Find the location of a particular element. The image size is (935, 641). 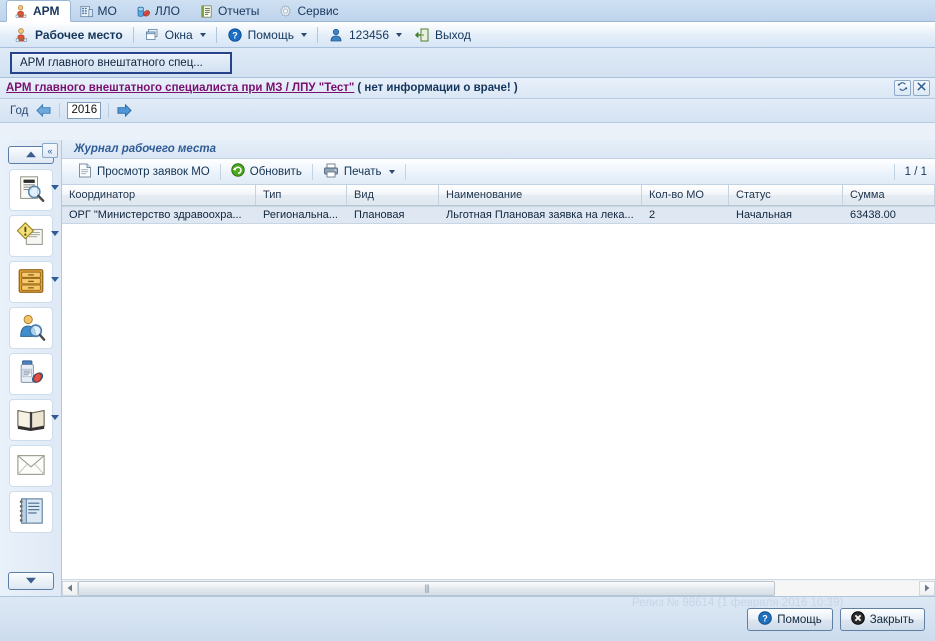

report-icon is located at coordinates (206, 11).